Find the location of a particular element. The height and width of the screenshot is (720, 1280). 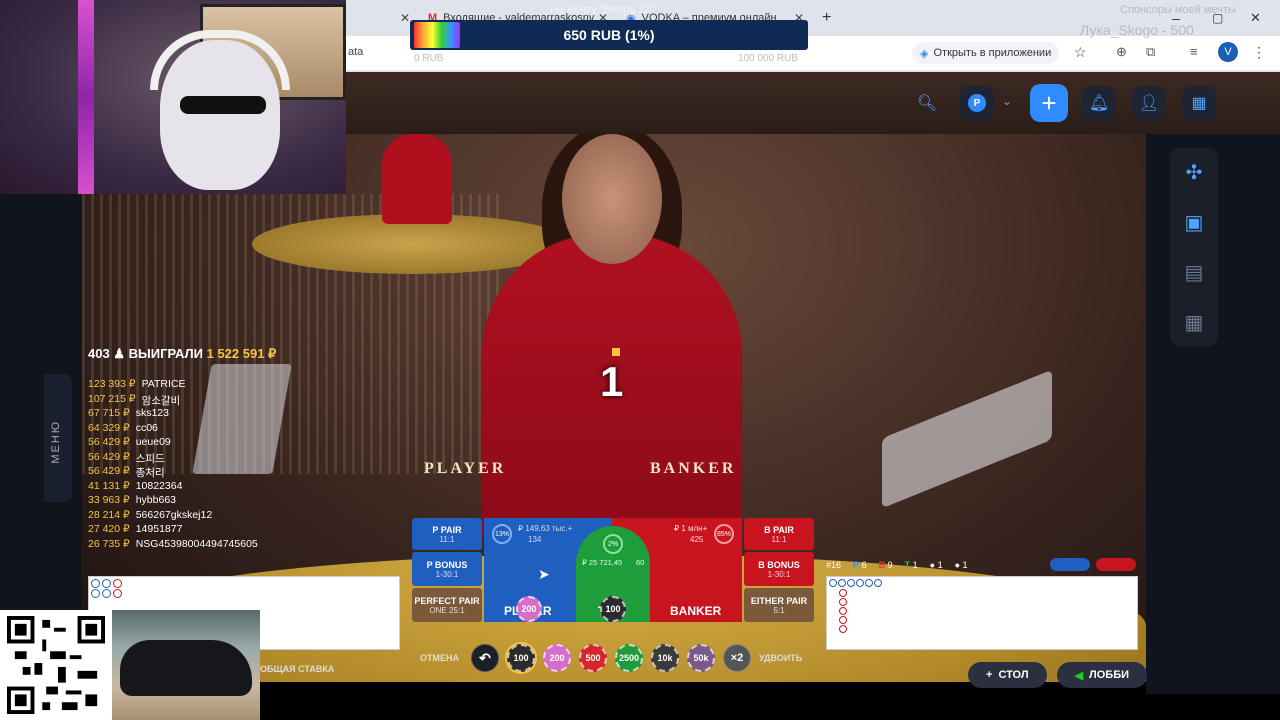

either-pair-bet: EITHER PAIR 5:1 is located at coordinates (779, 605).